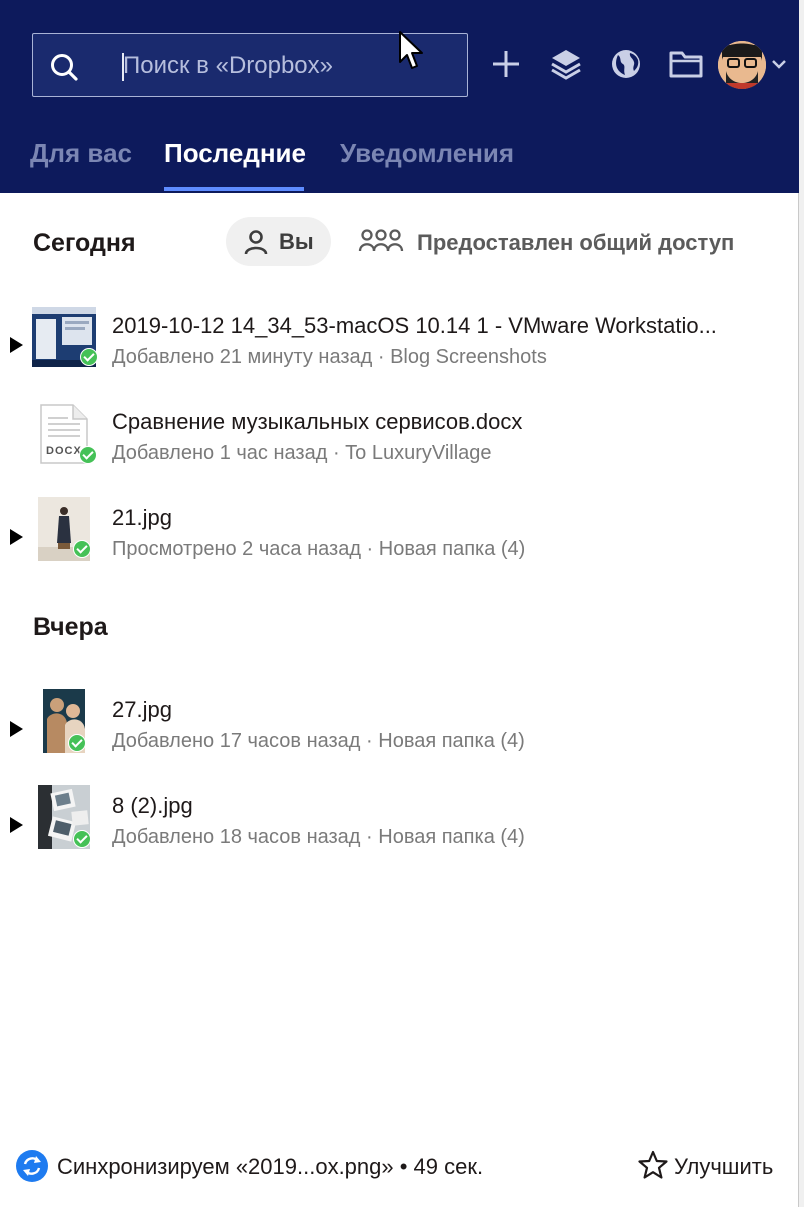  What do you see at coordinates (235, 153) in the screenshot?
I see `tab-recent: Последние` at bounding box center [235, 153].